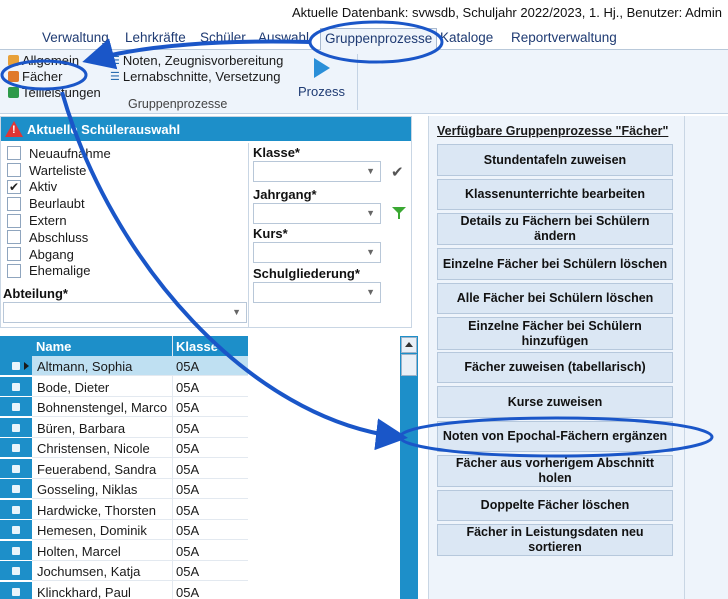 The image size is (728, 599). I want to click on menu-reportverwaltung: Reportverwaltung, so click(564, 37).